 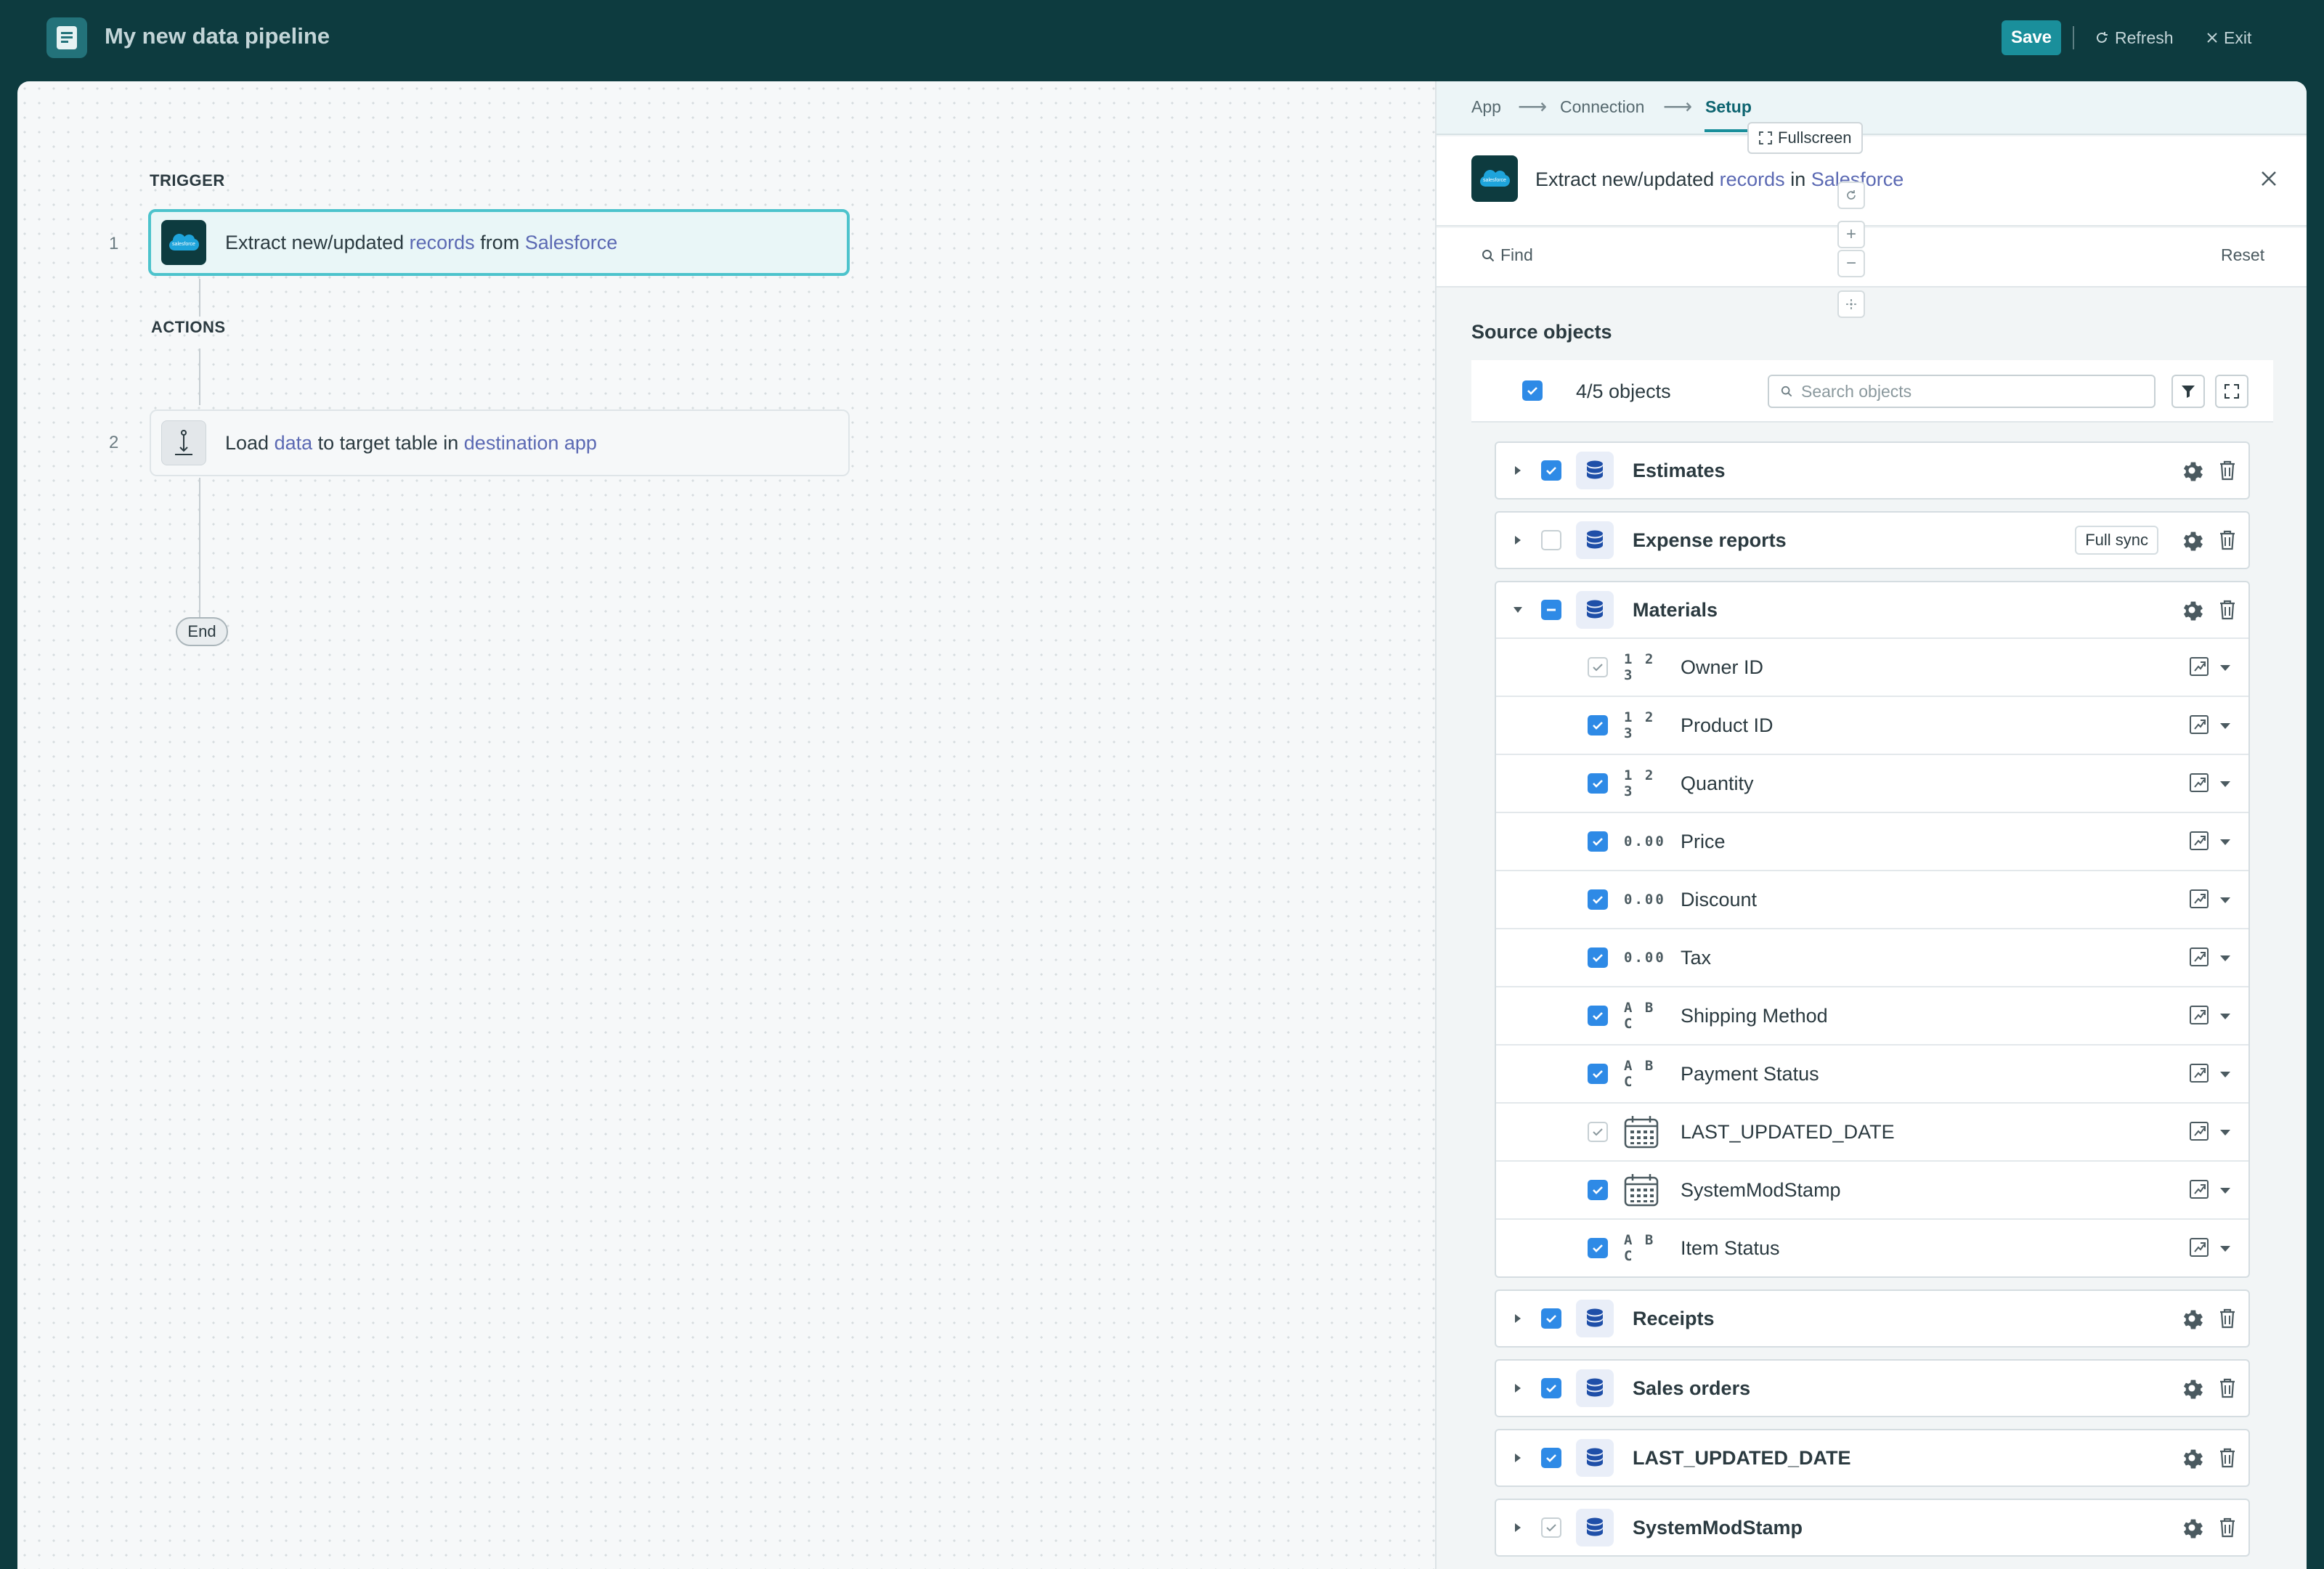 I want to click on filter-button, so click(x=2188, y=391).